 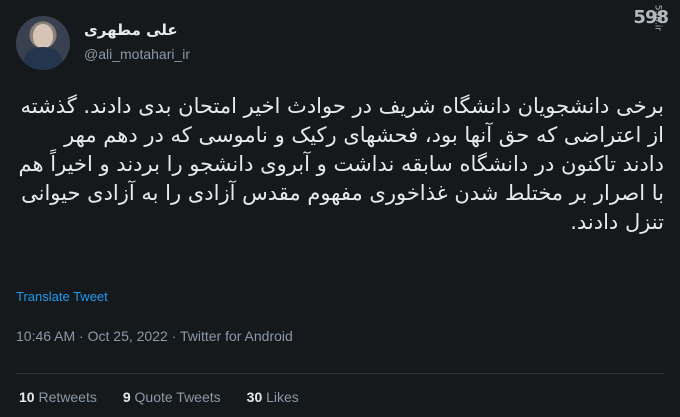 I want to click on likes-count: 30, so click(x=254, y=397).